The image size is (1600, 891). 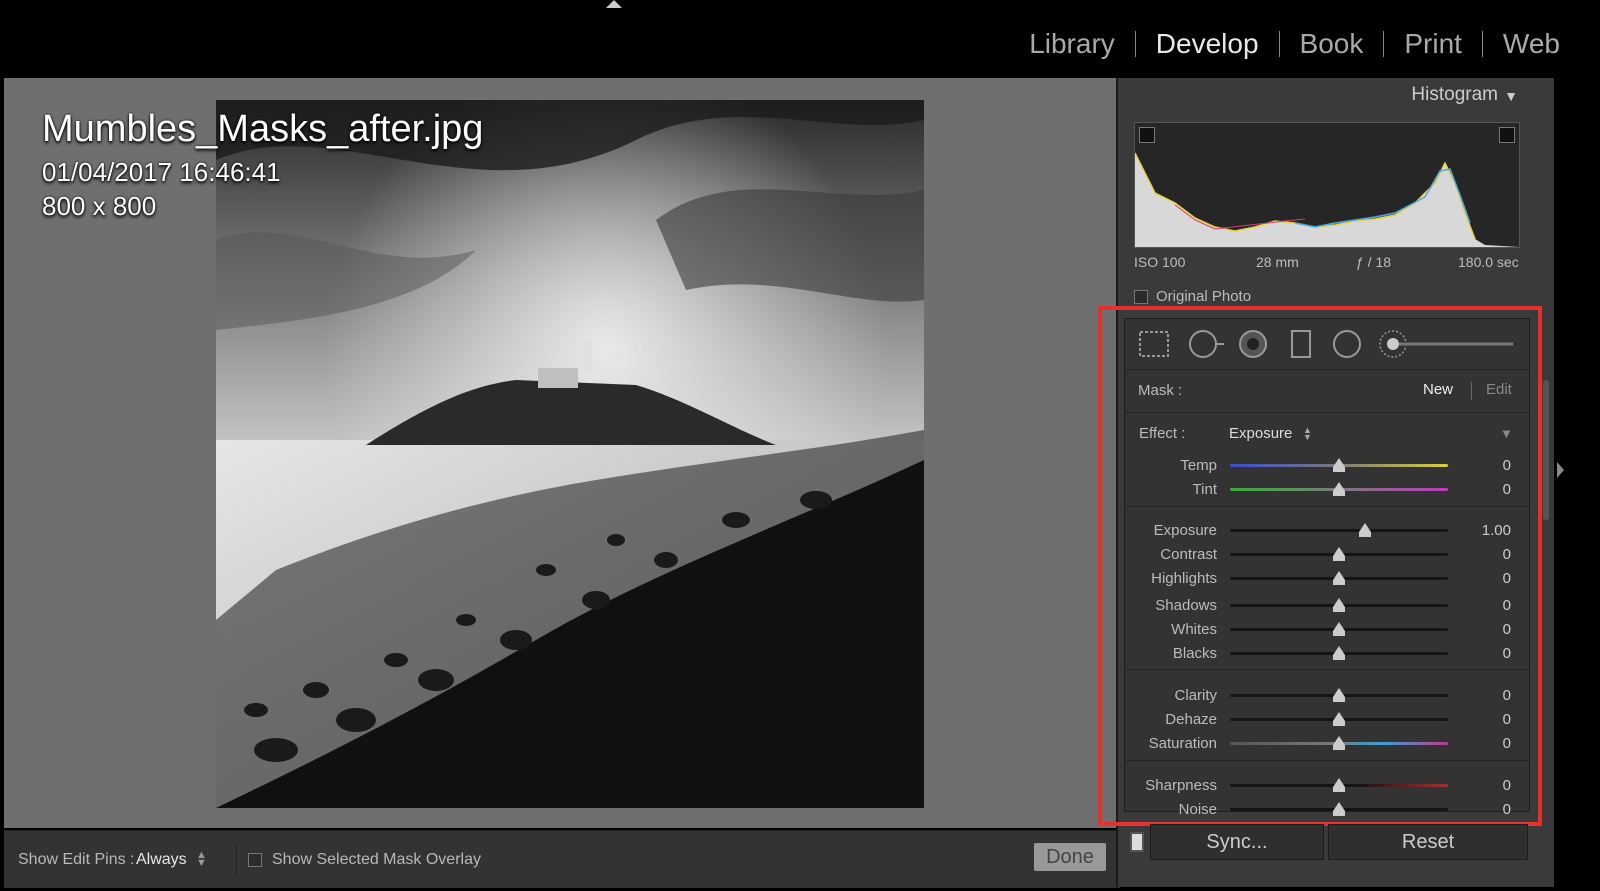 I want to click on slider-row-shadows: Shadows 0, so click(x=1327, y=606).